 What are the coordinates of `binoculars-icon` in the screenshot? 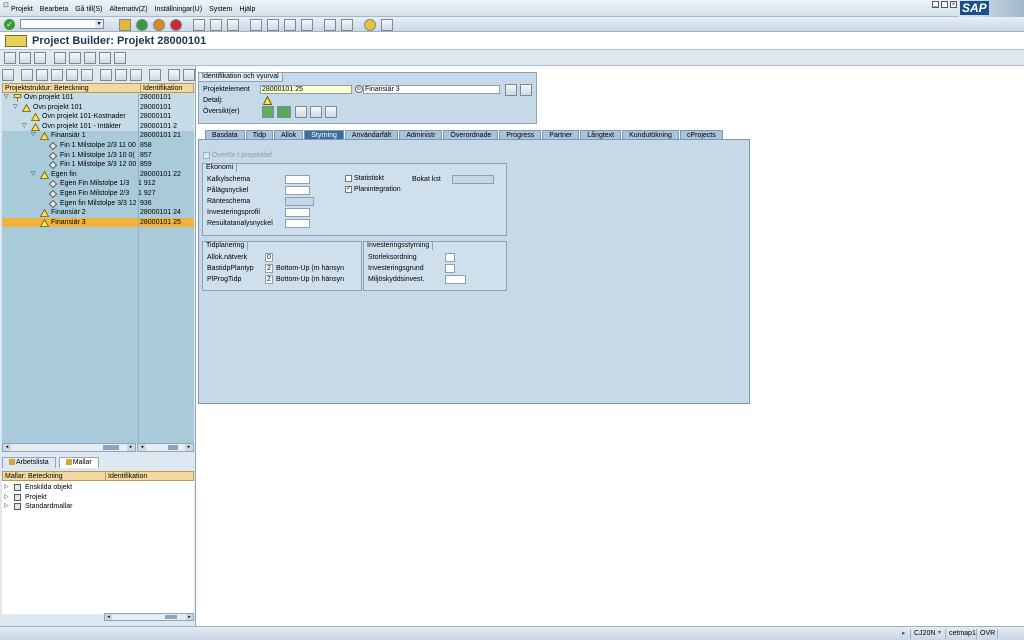 It's located at (174, 75).